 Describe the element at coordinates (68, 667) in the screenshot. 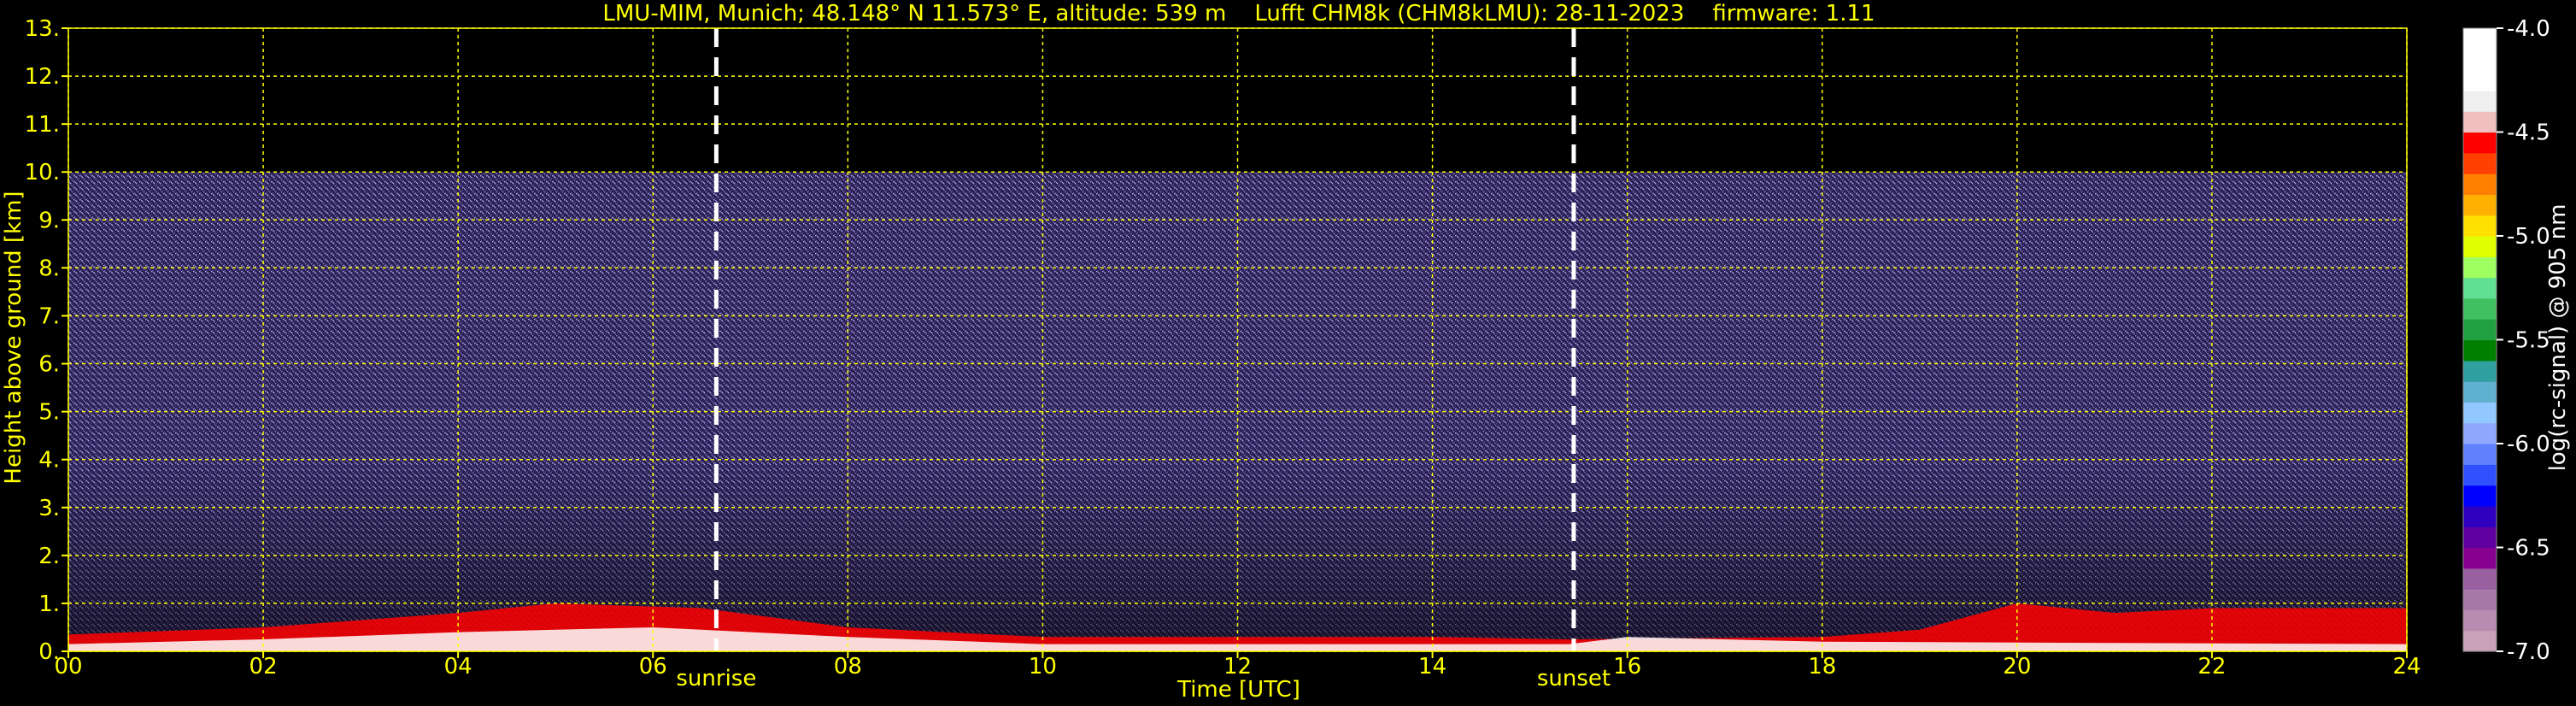

I see `x-tick-label: 00` at that location.